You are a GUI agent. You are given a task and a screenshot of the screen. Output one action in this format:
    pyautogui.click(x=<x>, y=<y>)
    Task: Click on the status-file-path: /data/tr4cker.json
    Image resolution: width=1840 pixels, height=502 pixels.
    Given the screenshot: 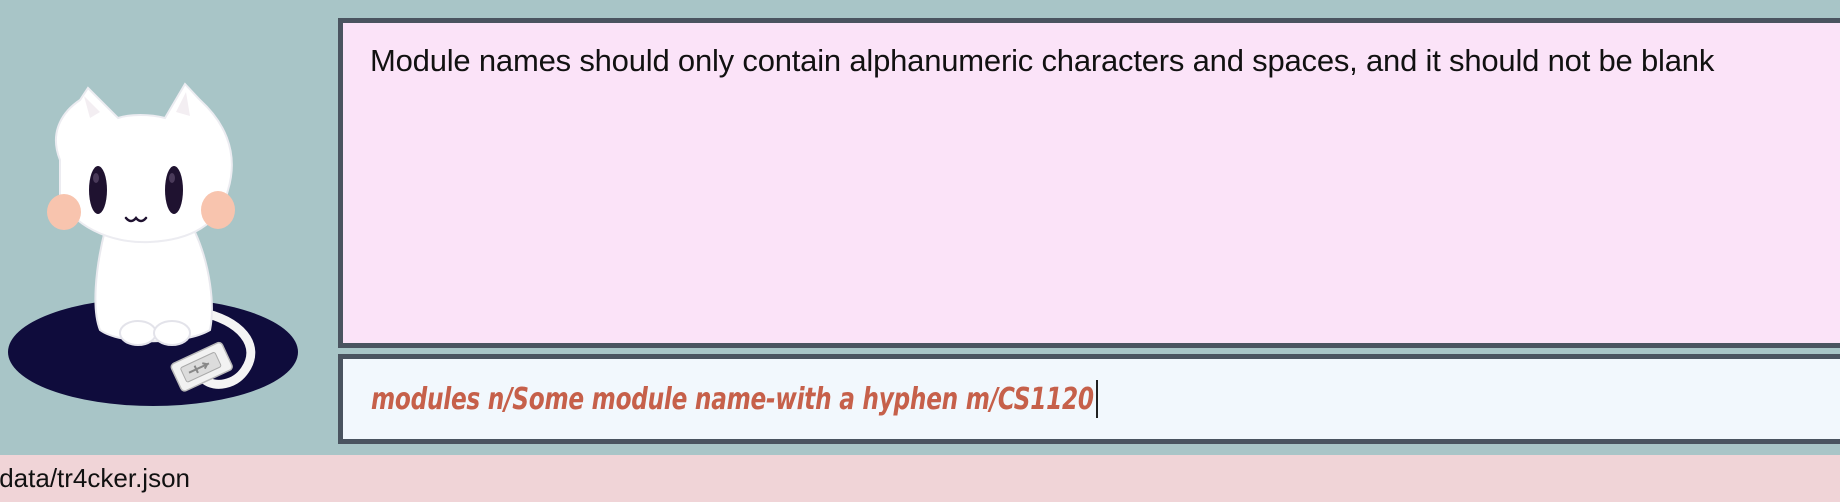 What is the action you would take?
    pyautogui.click(x=95, y=478)
    